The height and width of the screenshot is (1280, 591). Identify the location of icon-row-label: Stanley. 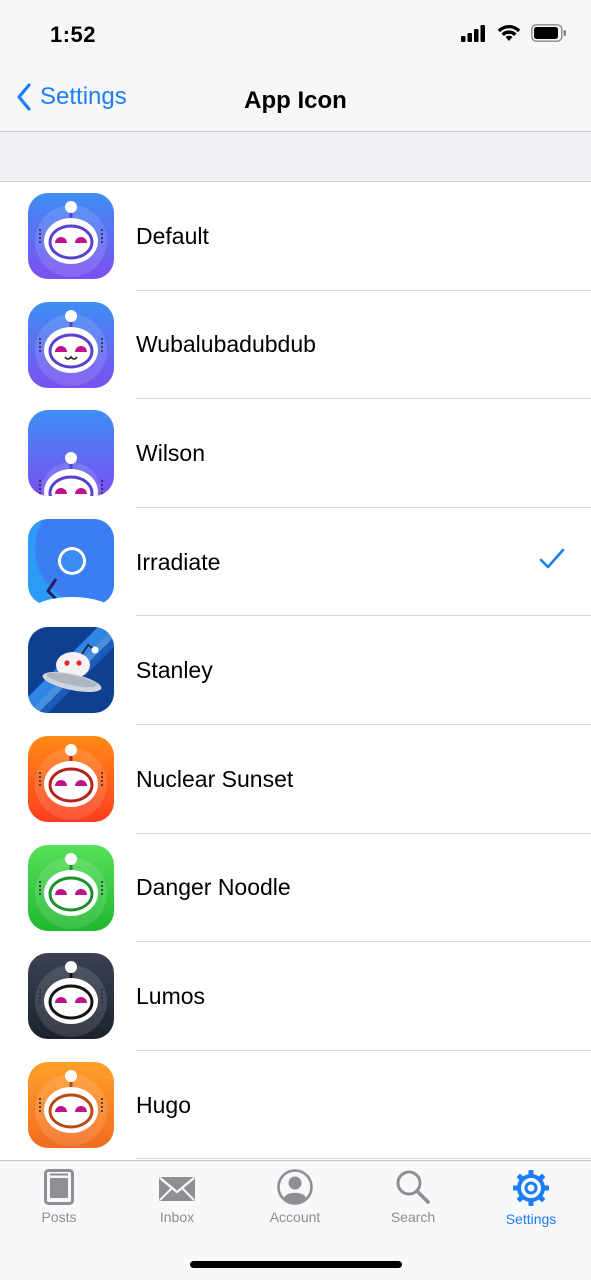
(174, 670).